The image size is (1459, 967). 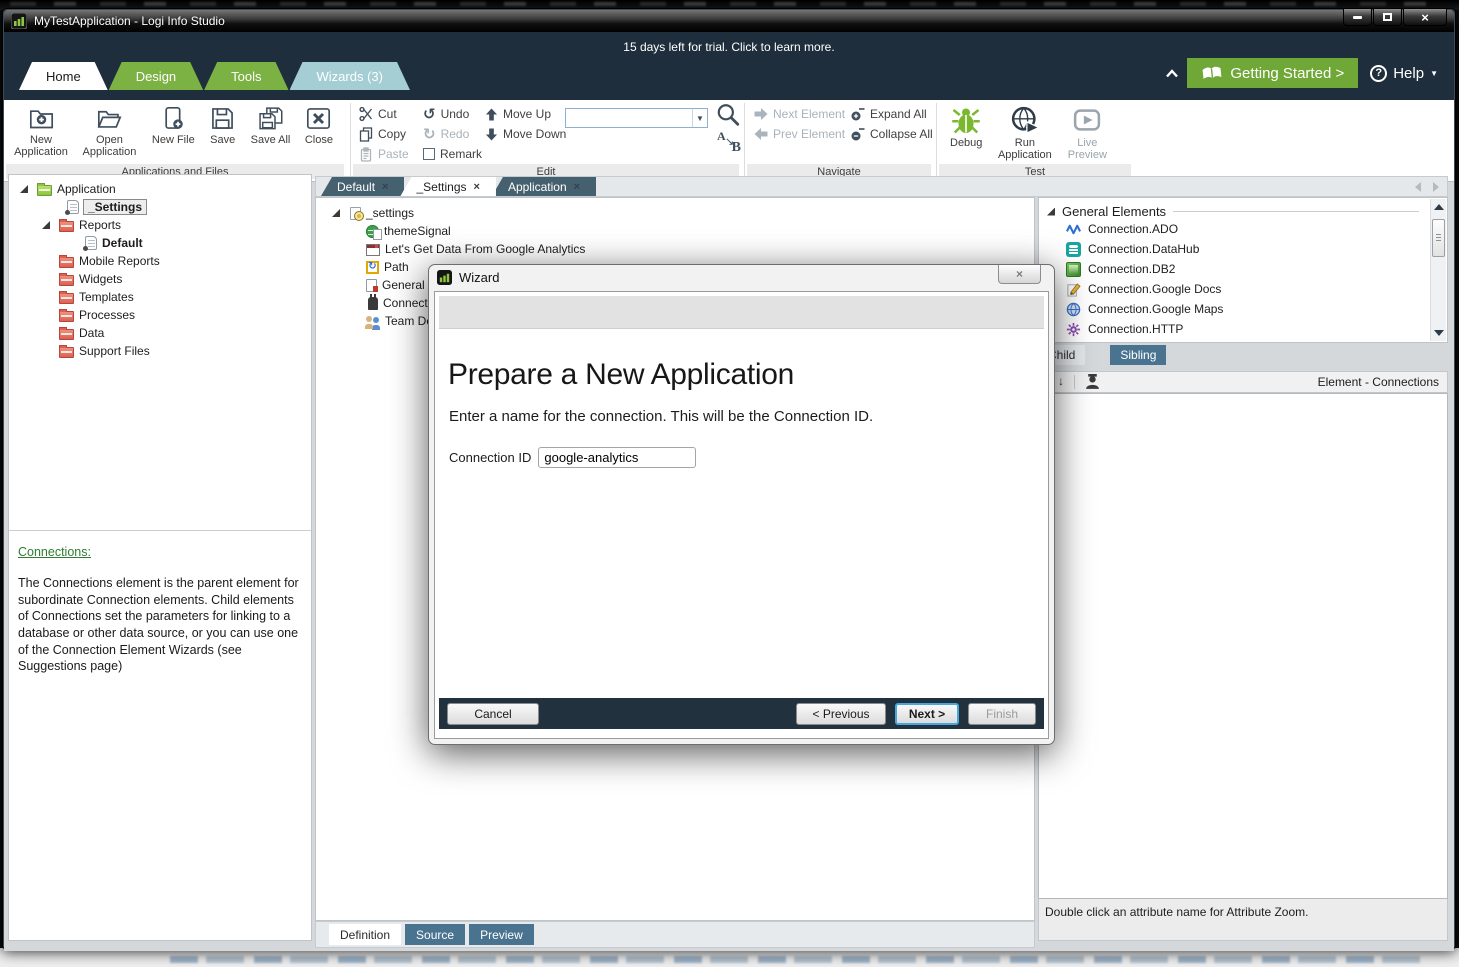 What do you see at coordinates (1092, 382) in the screenshot?
I see `attribute-agent-icon` at bounding box center [1092, 382].